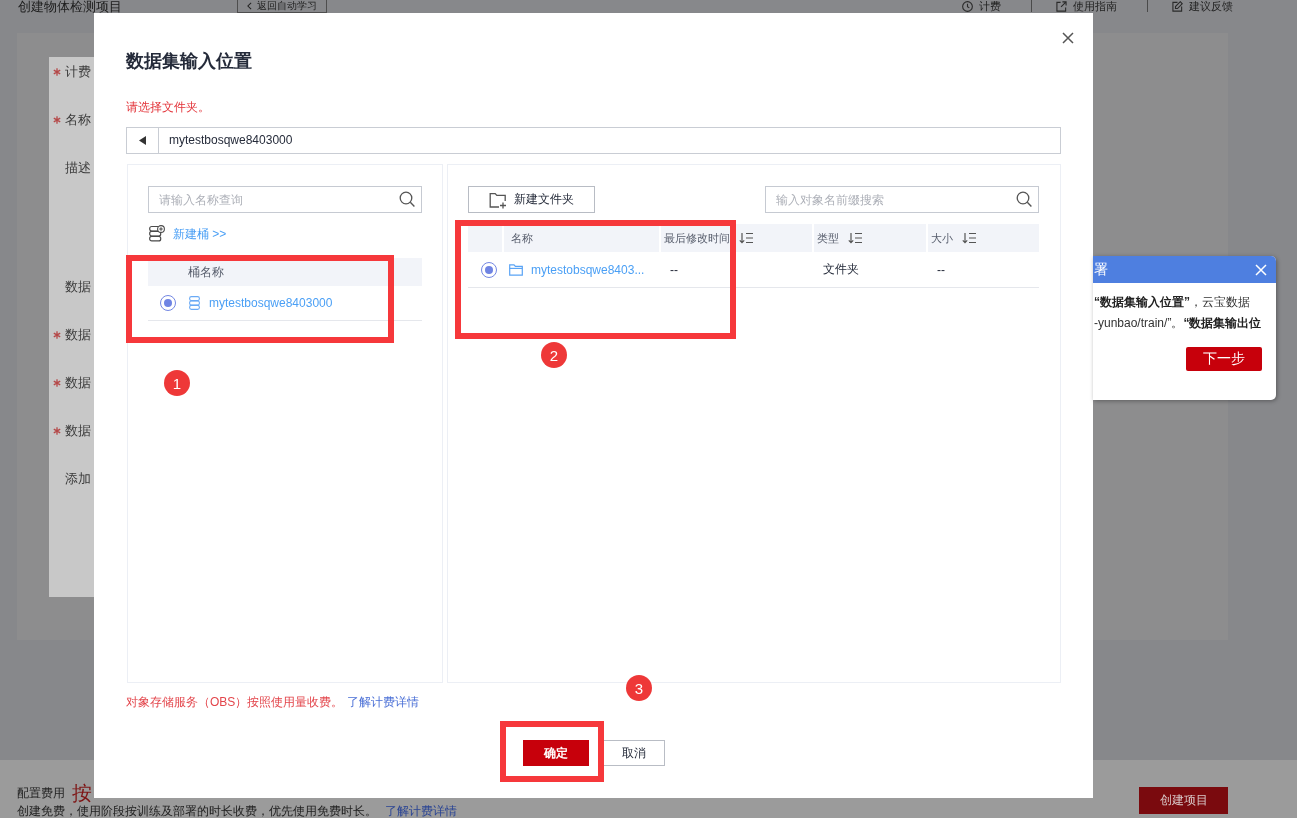 This screenshot has height=818, width=1297. Describe the element at coordinates (522, 238) in the screenshot. I see `column-header: 名称` at that location.